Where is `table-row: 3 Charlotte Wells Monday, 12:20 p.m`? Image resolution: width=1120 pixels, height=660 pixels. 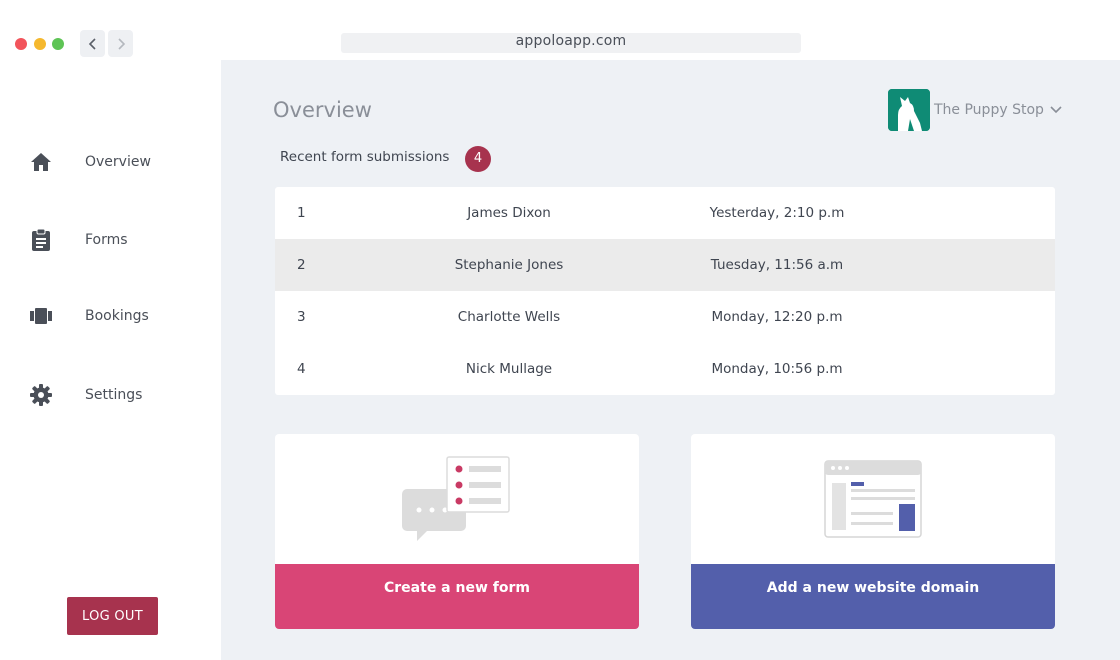
table-row: 3 Charlotte Wells Monday, 12:20 p.m is located at coordinates (665, 317).